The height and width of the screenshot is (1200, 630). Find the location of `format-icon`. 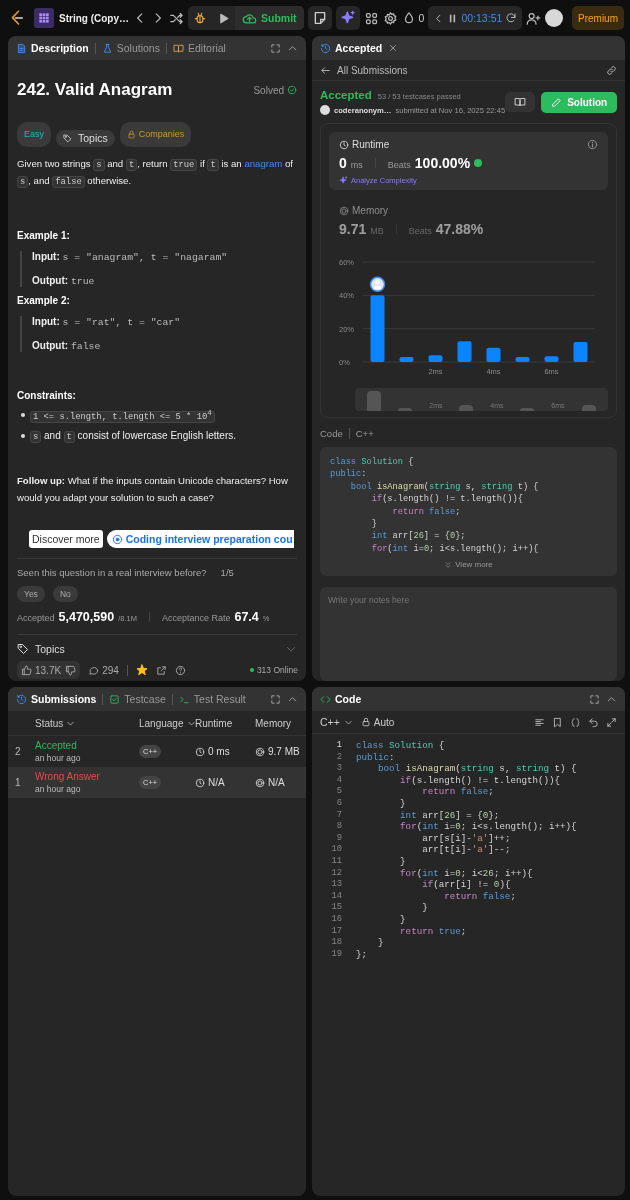

format-icon is located at coordinates (539, 722).